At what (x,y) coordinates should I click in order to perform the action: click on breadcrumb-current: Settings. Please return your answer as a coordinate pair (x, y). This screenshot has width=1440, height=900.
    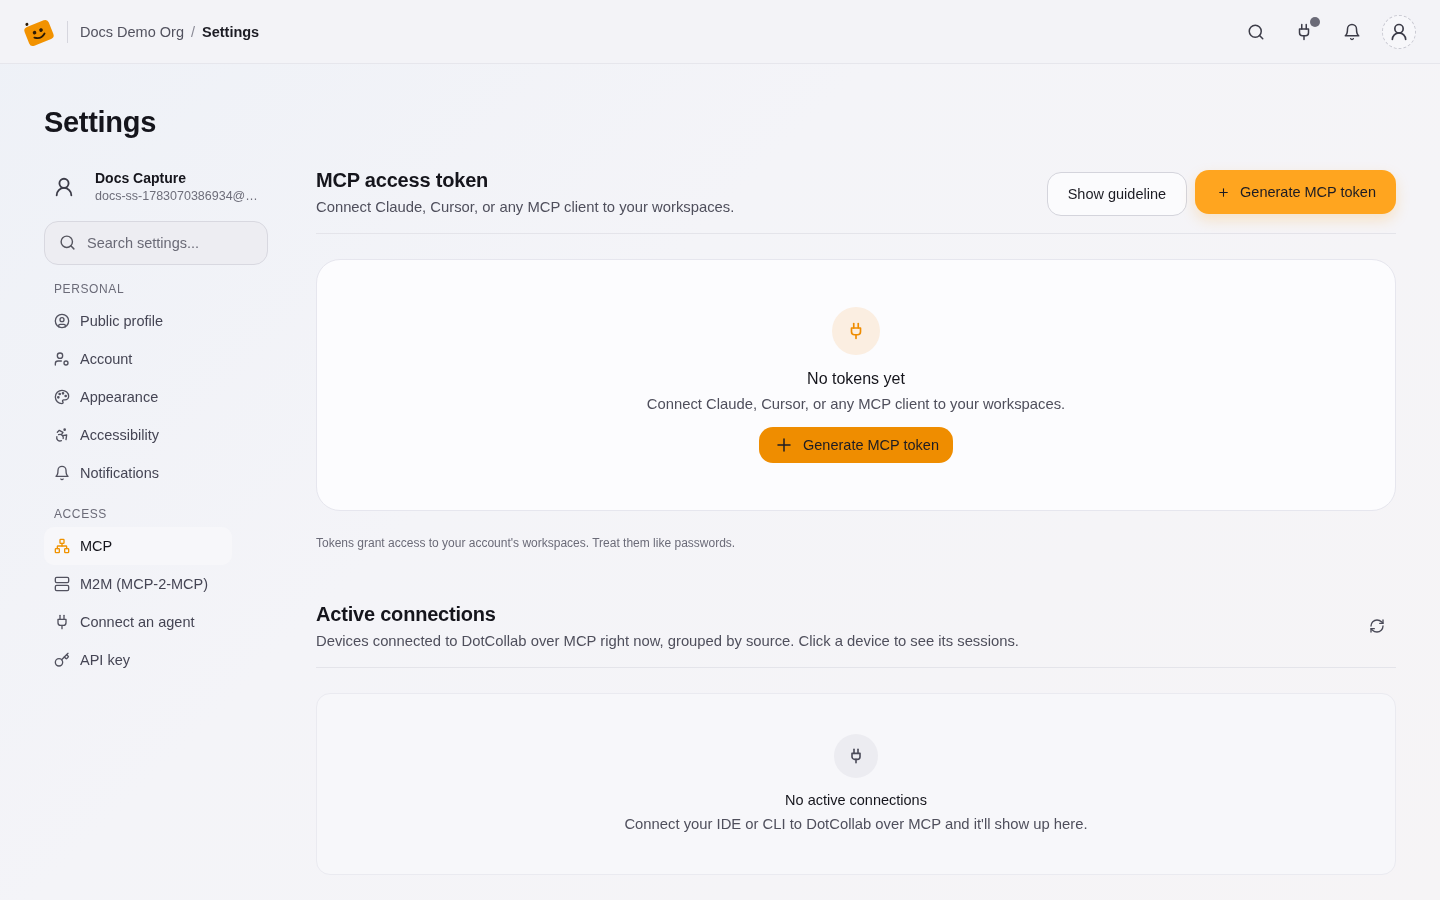
    Looking at the image, I should click on (231, 31).